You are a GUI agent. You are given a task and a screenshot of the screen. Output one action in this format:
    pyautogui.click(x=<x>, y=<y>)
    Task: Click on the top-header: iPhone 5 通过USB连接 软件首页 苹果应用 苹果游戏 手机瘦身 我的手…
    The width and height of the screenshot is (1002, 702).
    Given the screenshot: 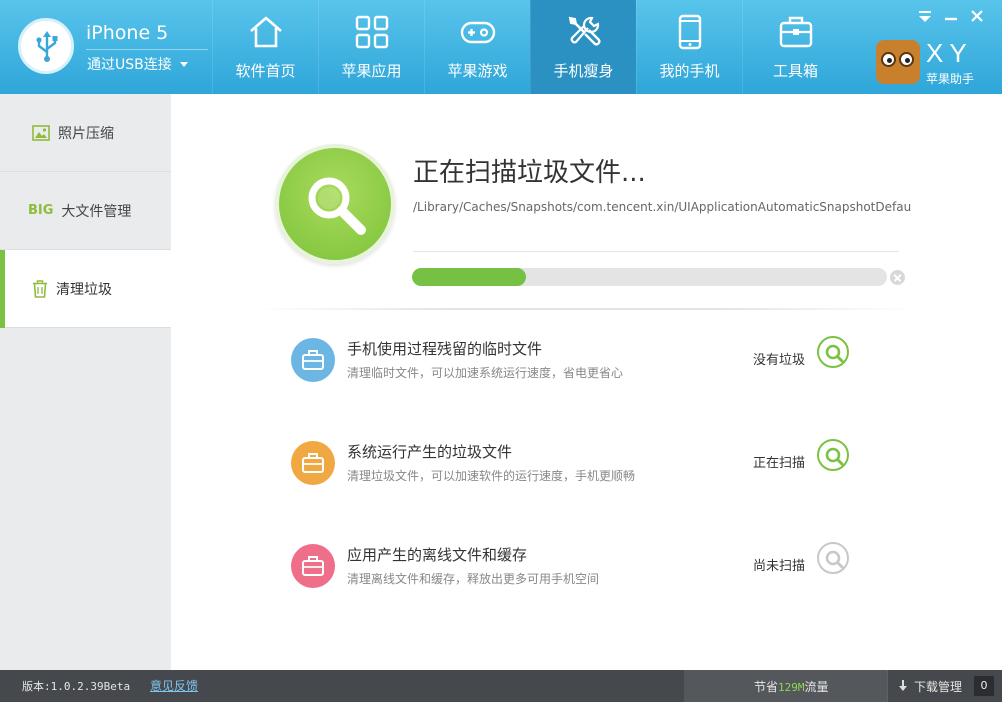 What is the action you would take?
    pyautogui.click(x=501, y=47)
    